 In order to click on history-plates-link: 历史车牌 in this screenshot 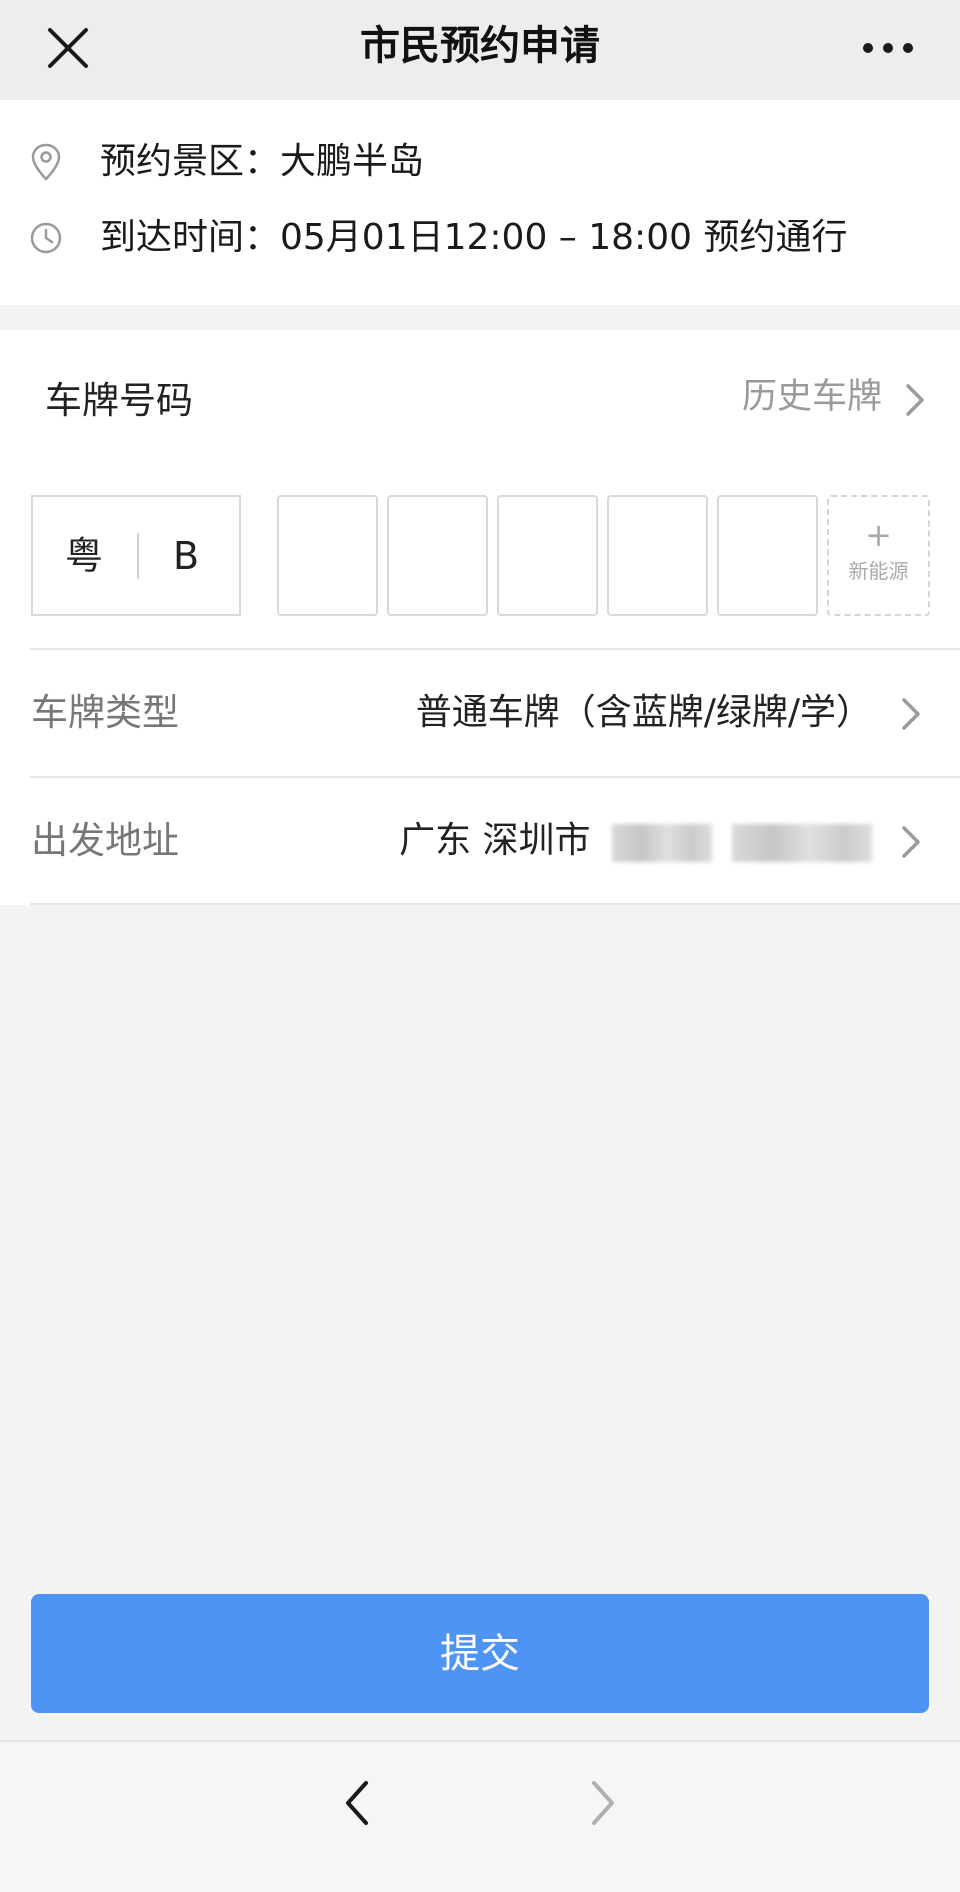, I will do `click(812, 397)`.